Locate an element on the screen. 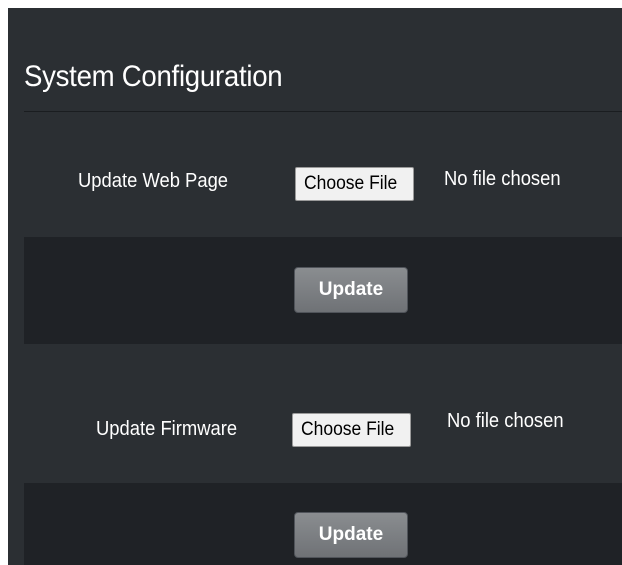 The image size is (622, 565). firmware-choose-file-button: Choose File is located at coordinates (352, 430).